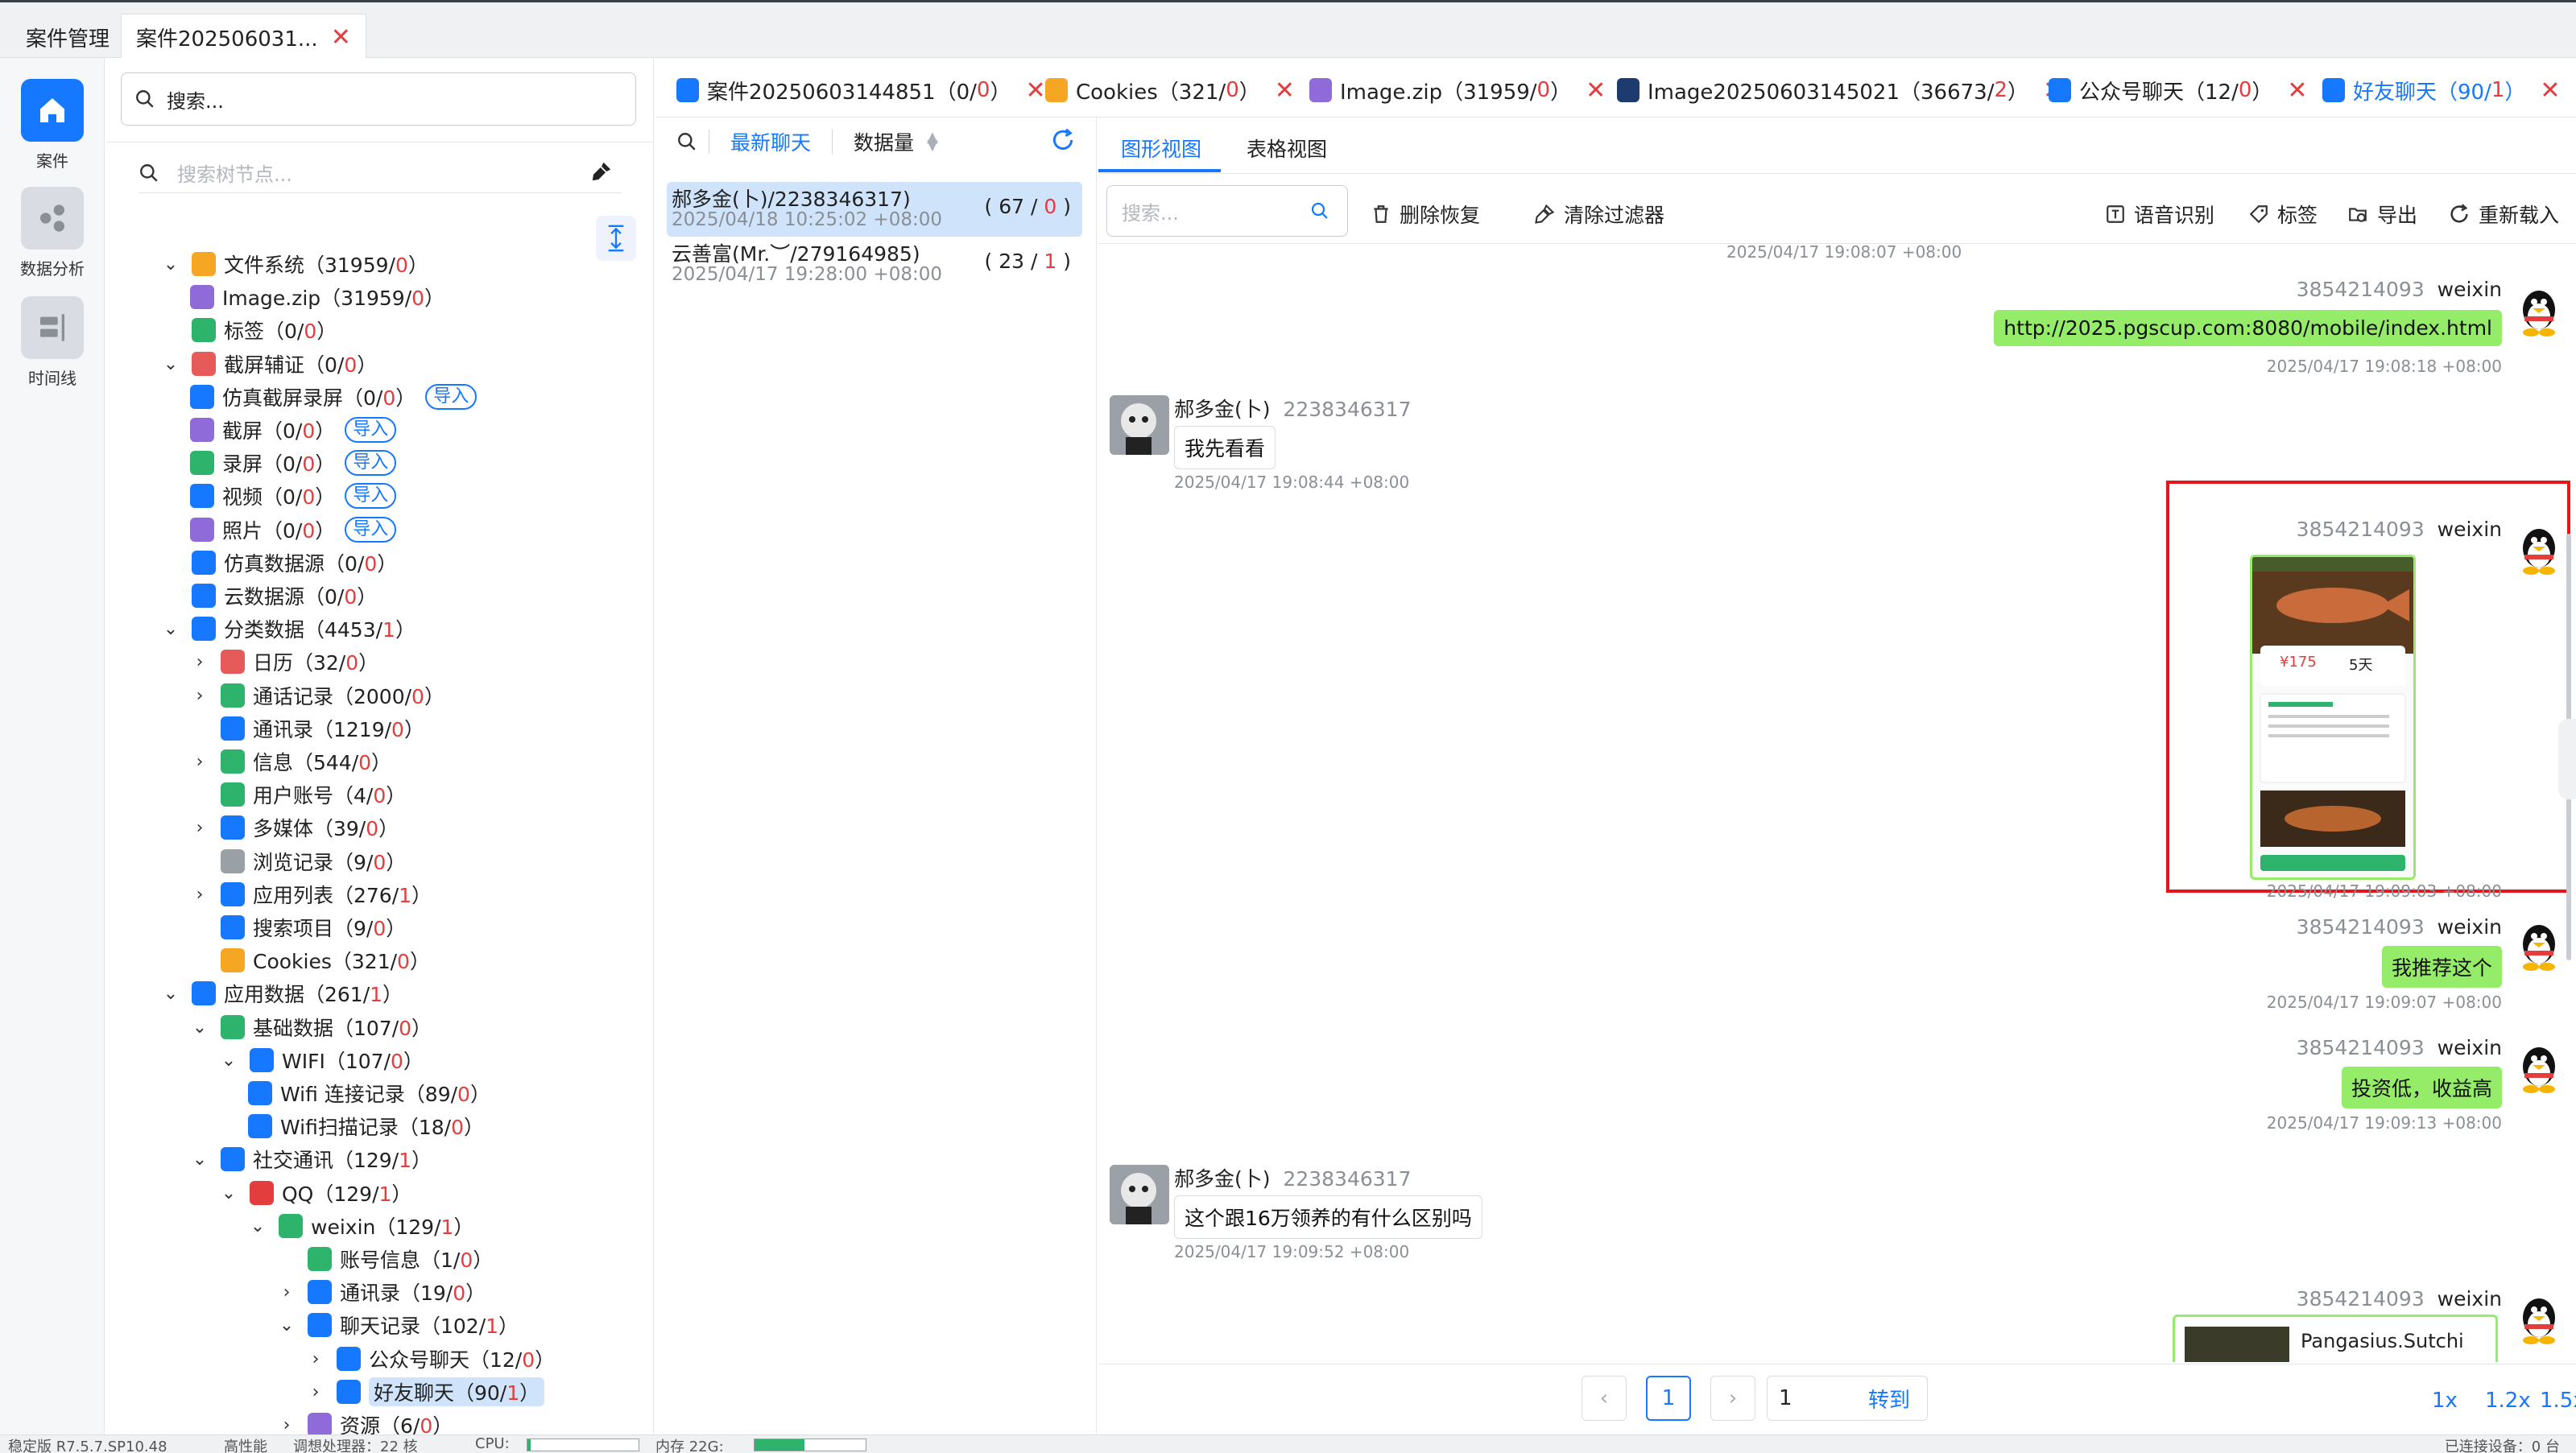 Image resolution: width=2576 pixels, height=1453 pixels. I want to click on tree-node: 标签（0/0）, so click(249, 330).